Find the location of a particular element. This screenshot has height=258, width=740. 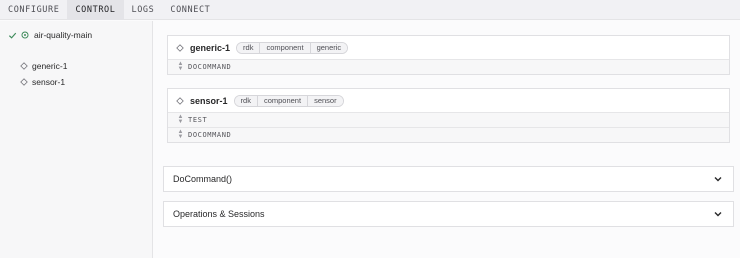

tag-group: rdk component sensor is located at coordinates (288, 100).